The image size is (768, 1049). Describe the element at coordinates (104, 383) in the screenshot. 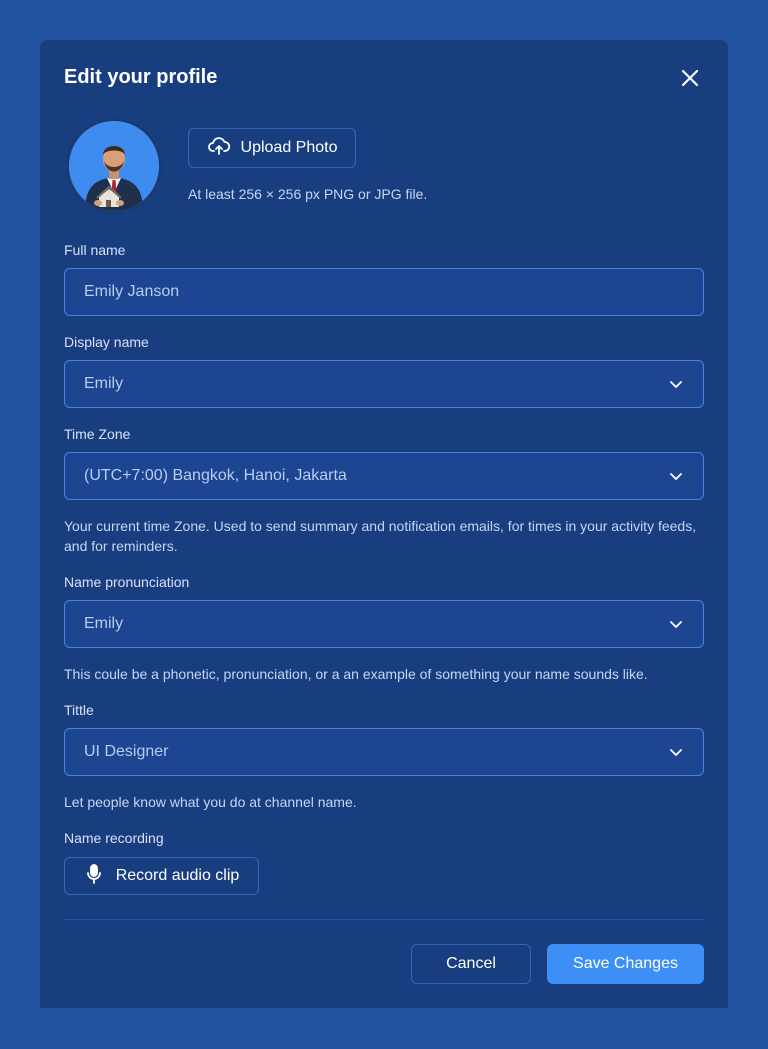

I see `display-name-value: Emily` at that location.